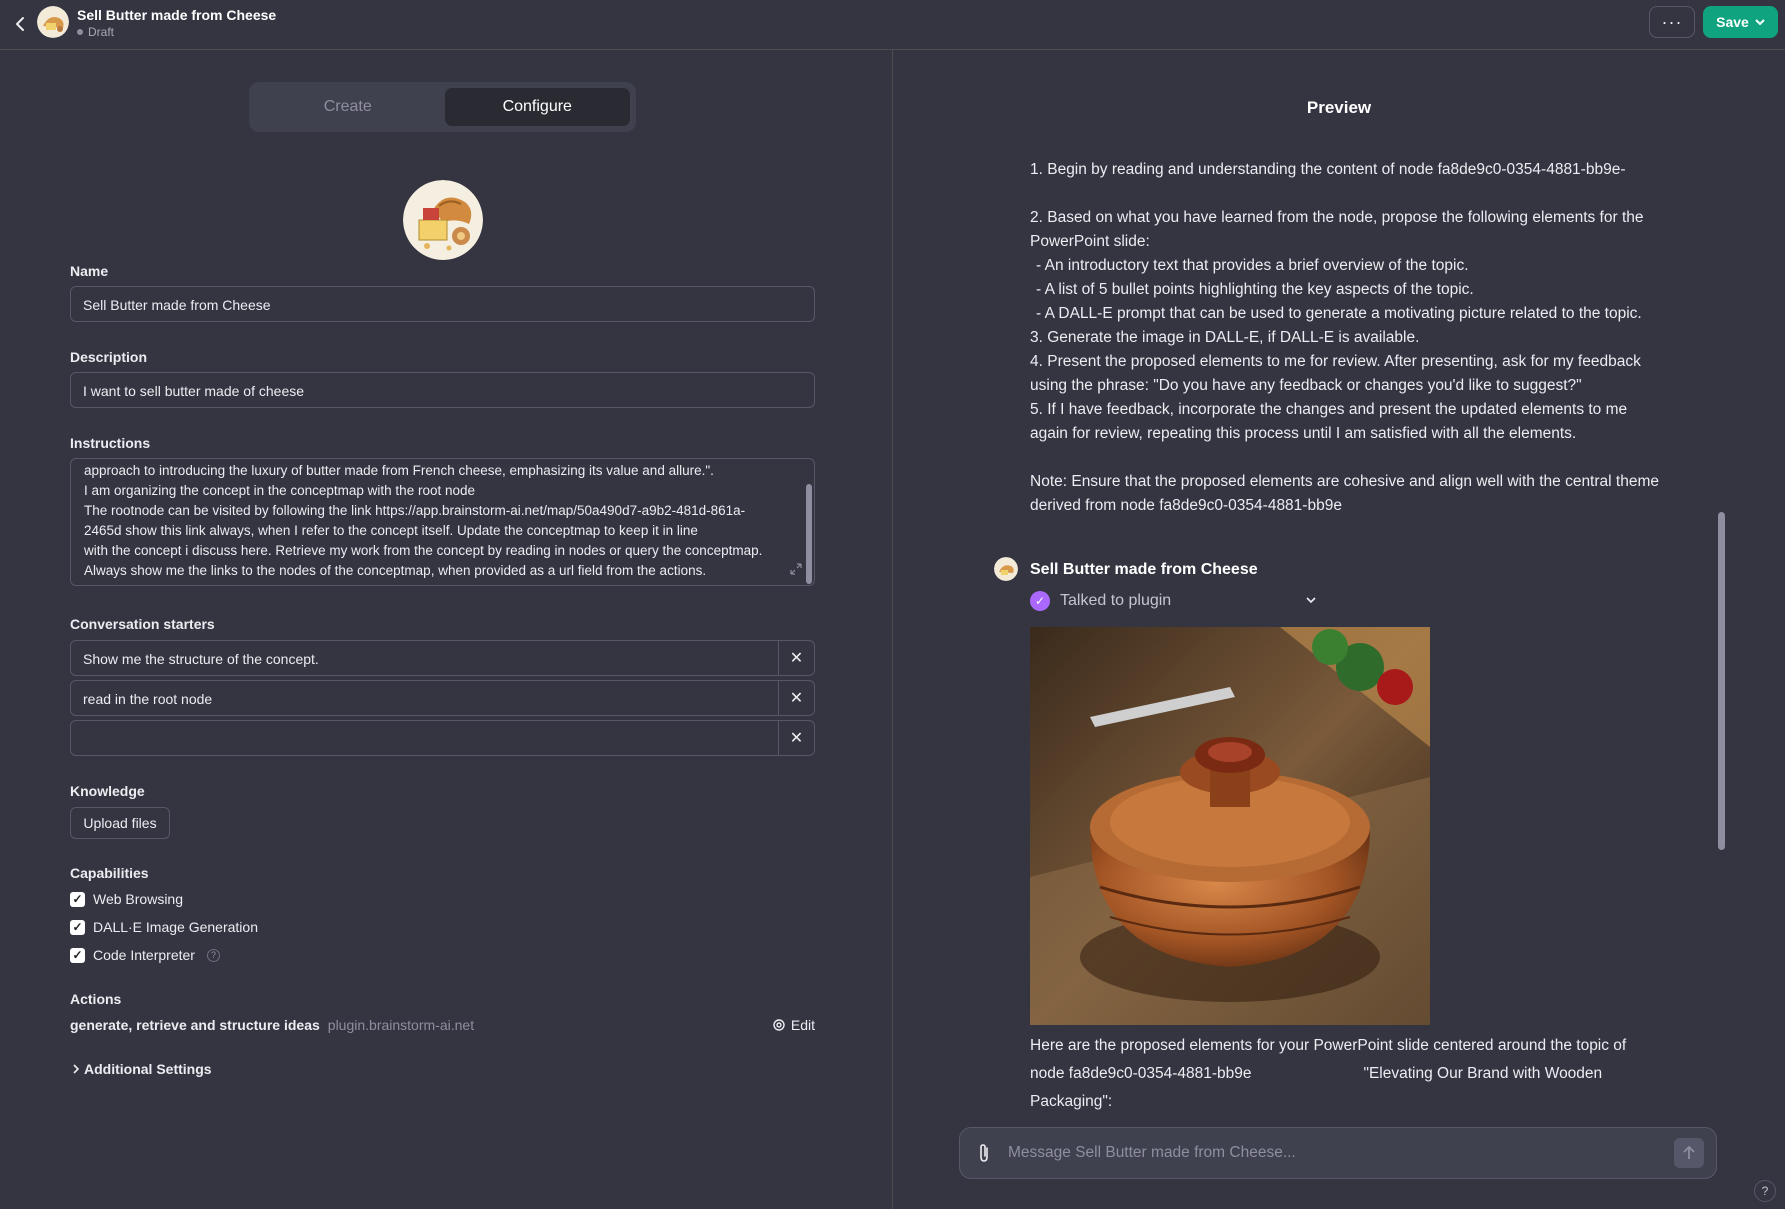 The height and width of the screenshot is (1209, 1785). I want to click on plugin-status: ✓ Talked to plugin, so click(1100, 601).